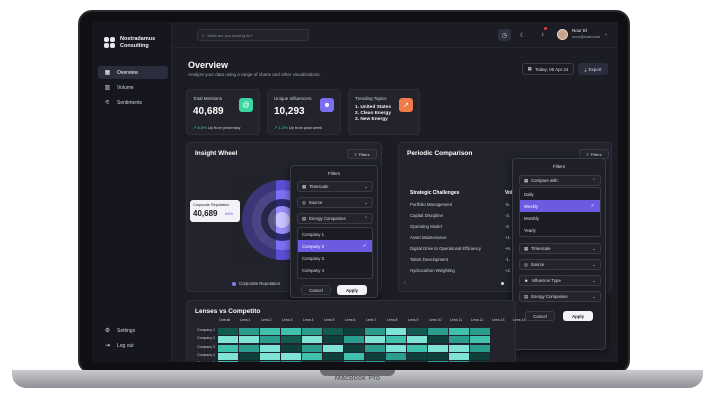 Image resolution: width=715 pixels, height=400 pixels. I want to click on option-yearly: Yearly, so click(560, 230).